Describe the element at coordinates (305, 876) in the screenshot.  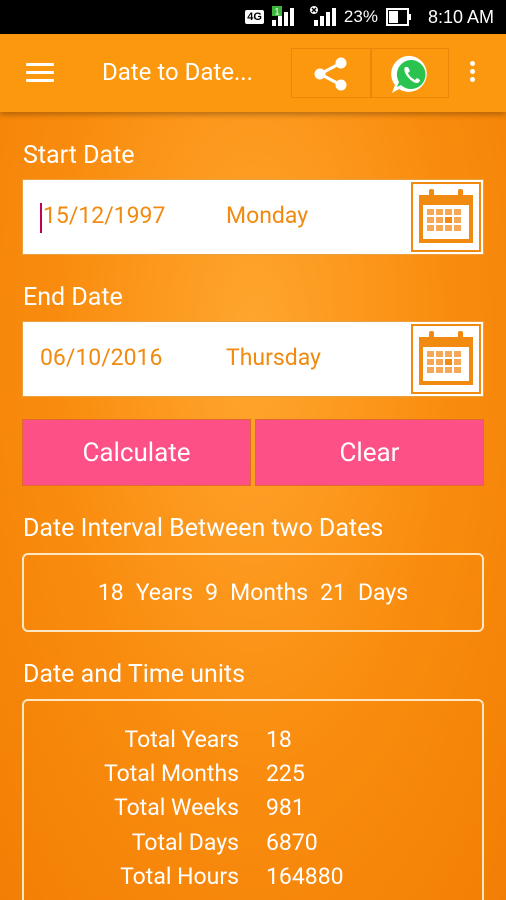
I see `unit-value: 164880` at that location.